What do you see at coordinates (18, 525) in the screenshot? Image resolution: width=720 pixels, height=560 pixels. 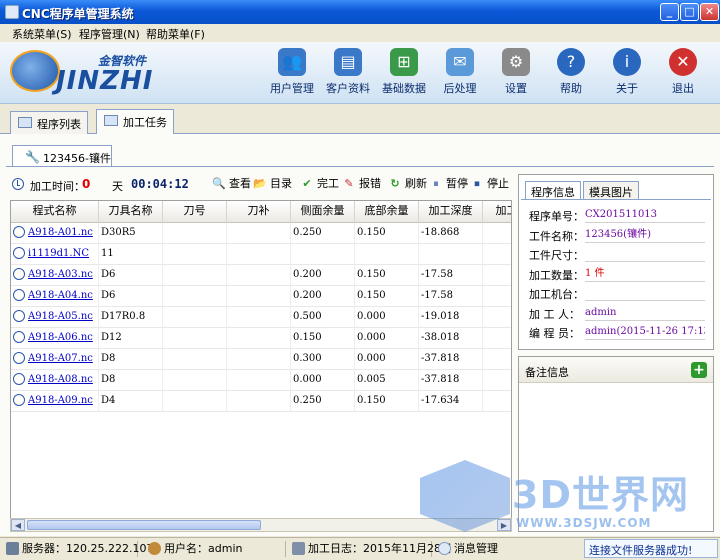 I see `scroll-left-icon: ◀` at bounding box center [18, 525].